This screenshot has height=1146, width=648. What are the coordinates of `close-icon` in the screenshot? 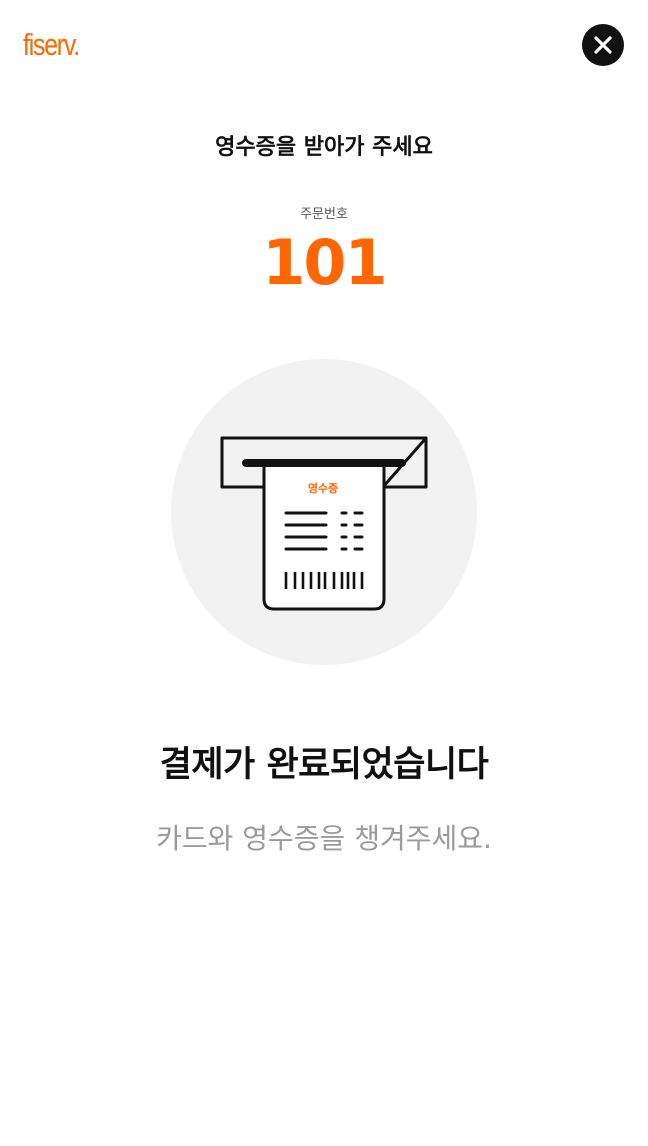 It's located at (603, 45).